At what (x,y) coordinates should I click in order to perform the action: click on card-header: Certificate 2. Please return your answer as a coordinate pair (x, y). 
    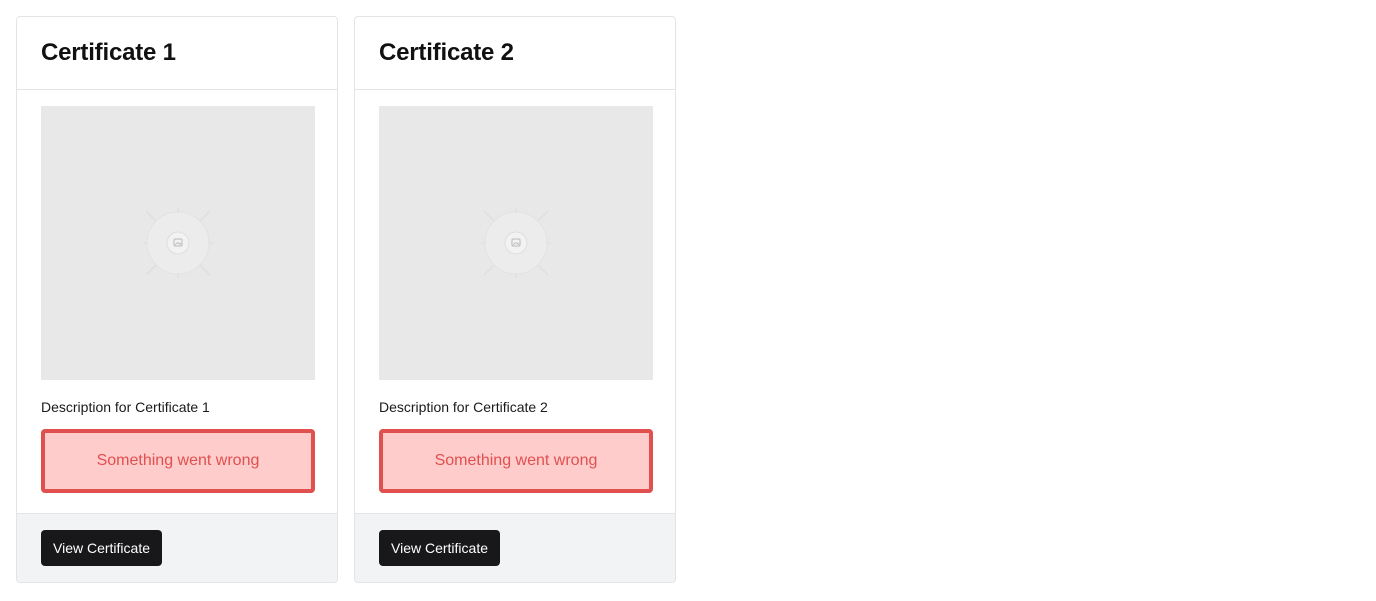
    Looking at the image, I should click on (515, 53).